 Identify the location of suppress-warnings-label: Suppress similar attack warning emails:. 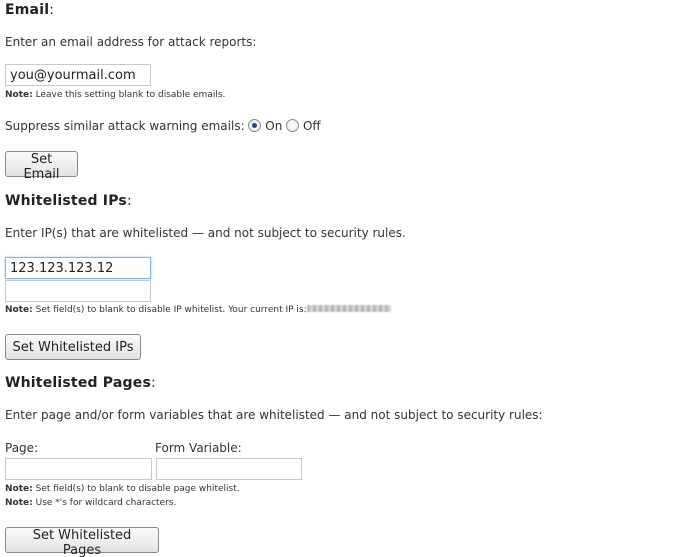
(125, 126).